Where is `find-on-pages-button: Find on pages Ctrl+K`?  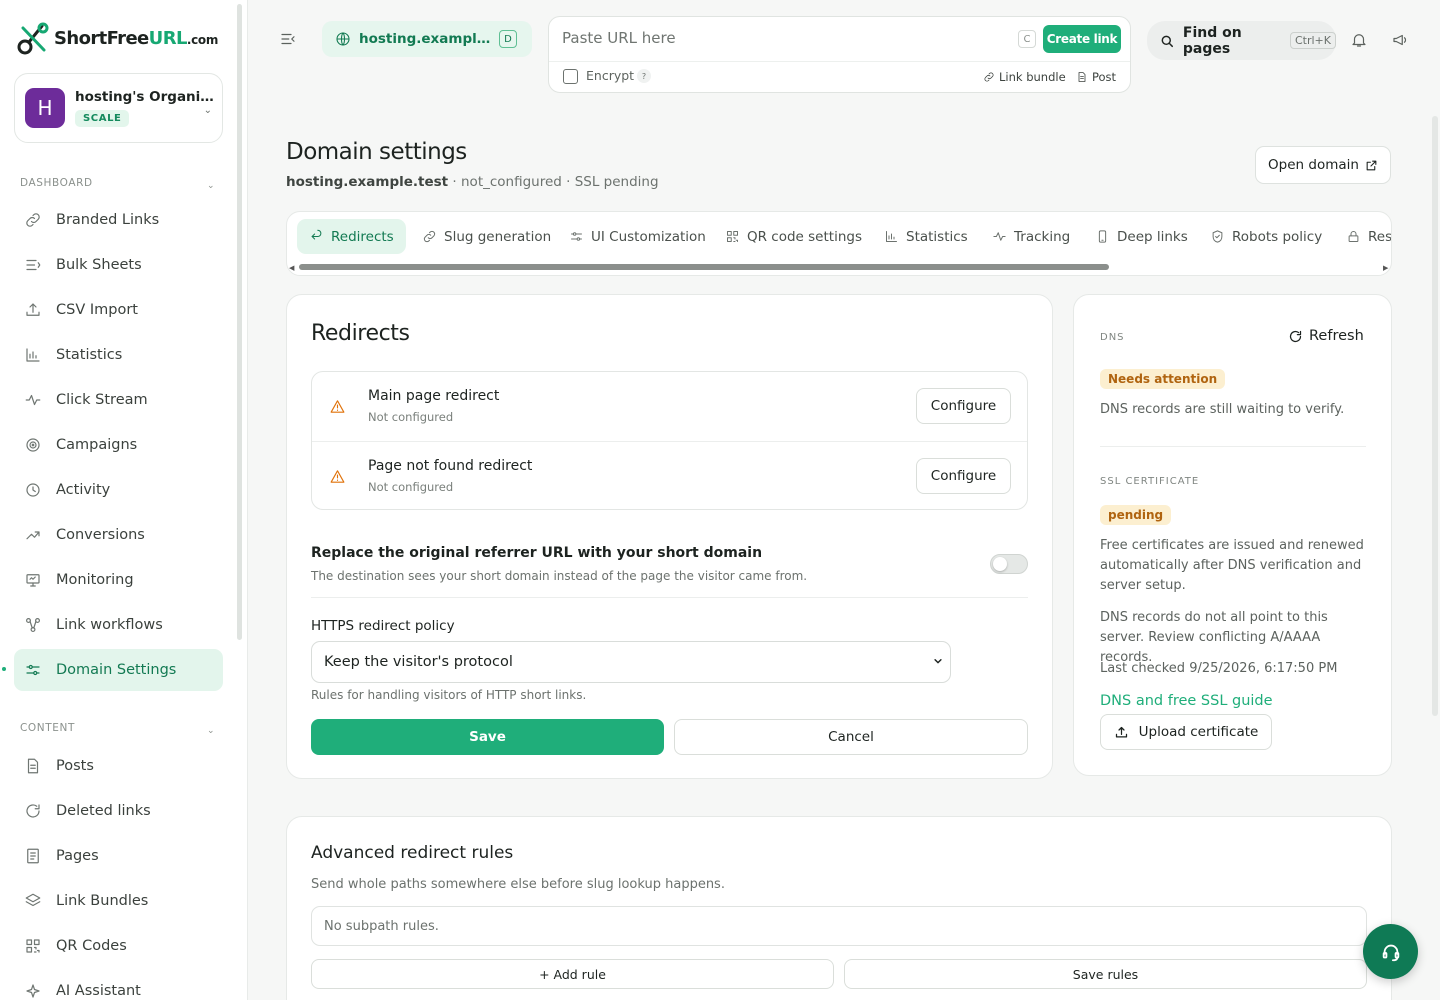
find-on-pages-button: Find on pages Ctrl+K is located at coordinates (1241, 40).